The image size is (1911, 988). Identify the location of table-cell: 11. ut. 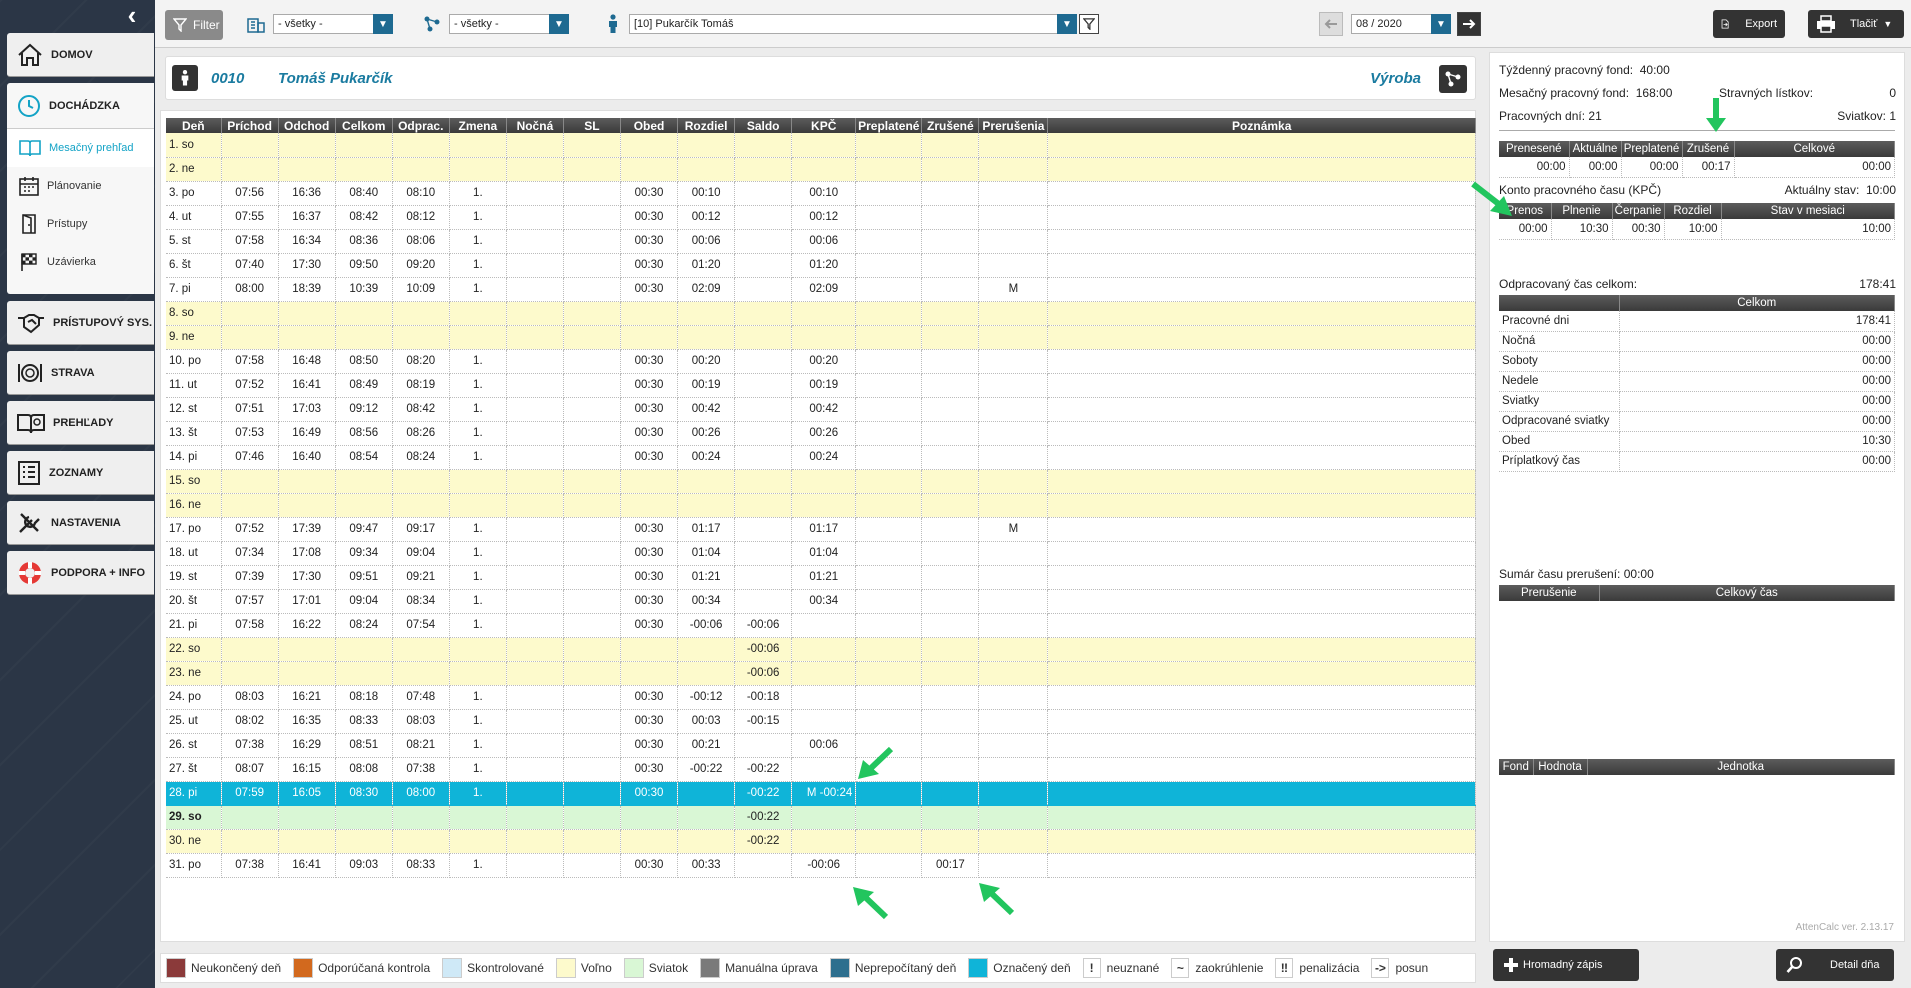
(194, 385).